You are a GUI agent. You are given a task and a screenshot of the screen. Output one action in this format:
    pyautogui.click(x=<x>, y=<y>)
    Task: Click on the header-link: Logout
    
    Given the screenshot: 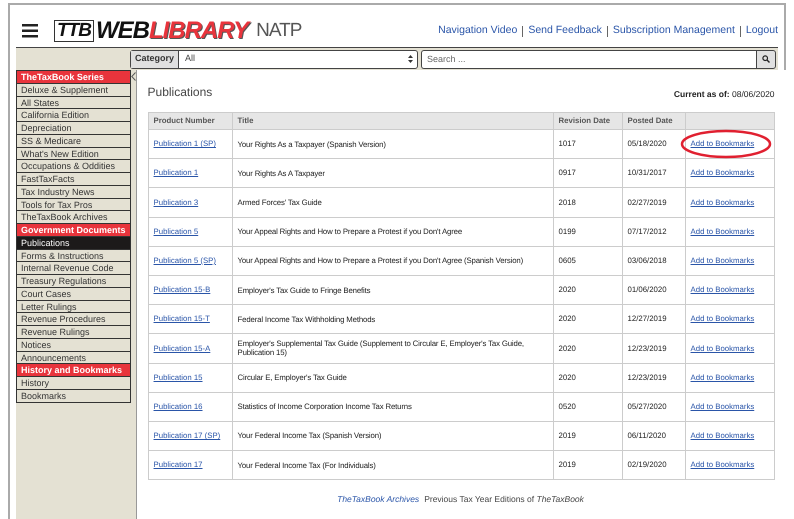 What is the action you would take?
    pyautogui.click(x=762, y=31)
    